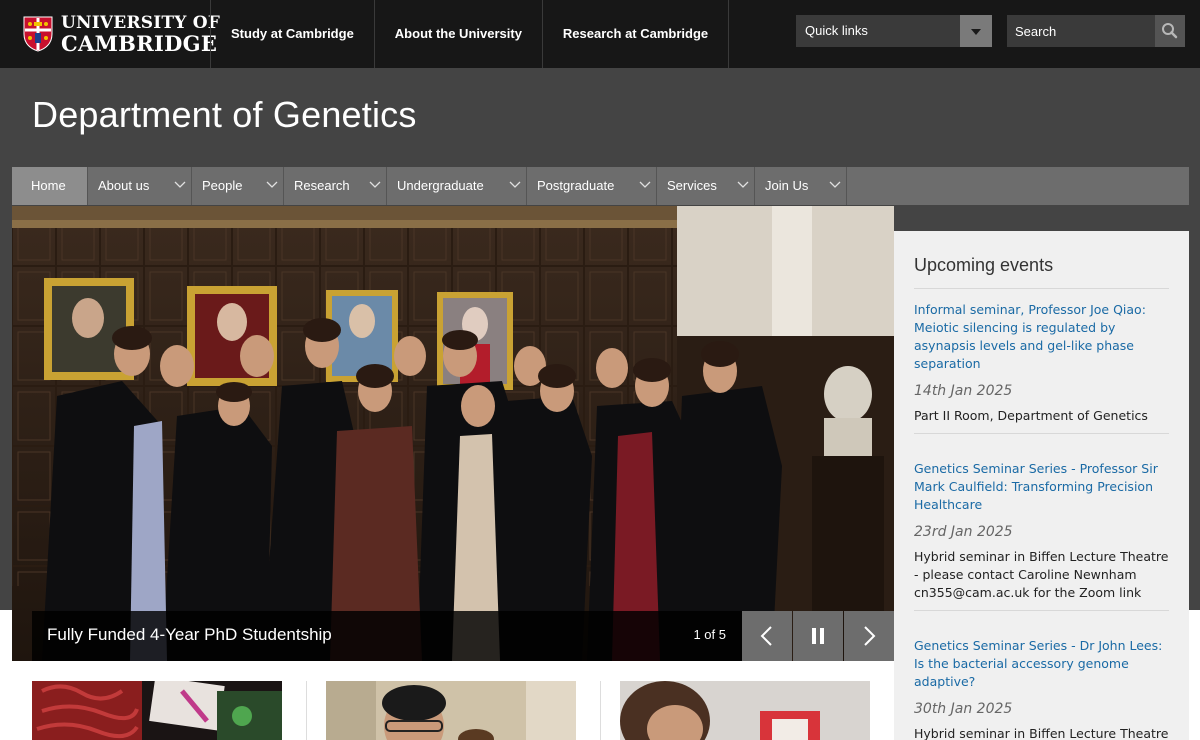 The width and height of the screenshot is (1200, 740). Describe the element at coordinates (139, 43) in the screenshot. I see `logo-text-line2: CAMBRIDGE` at that location.